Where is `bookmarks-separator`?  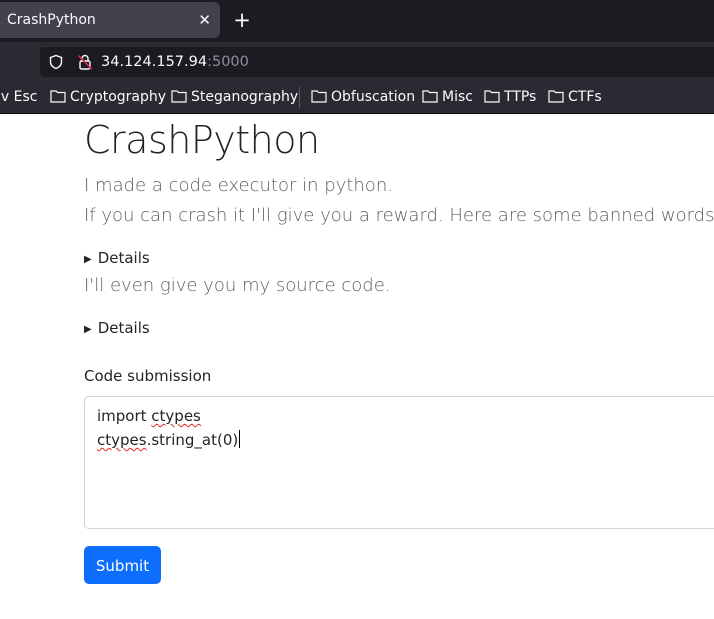 bookmarks-separator is located at coordinates (299, 97).